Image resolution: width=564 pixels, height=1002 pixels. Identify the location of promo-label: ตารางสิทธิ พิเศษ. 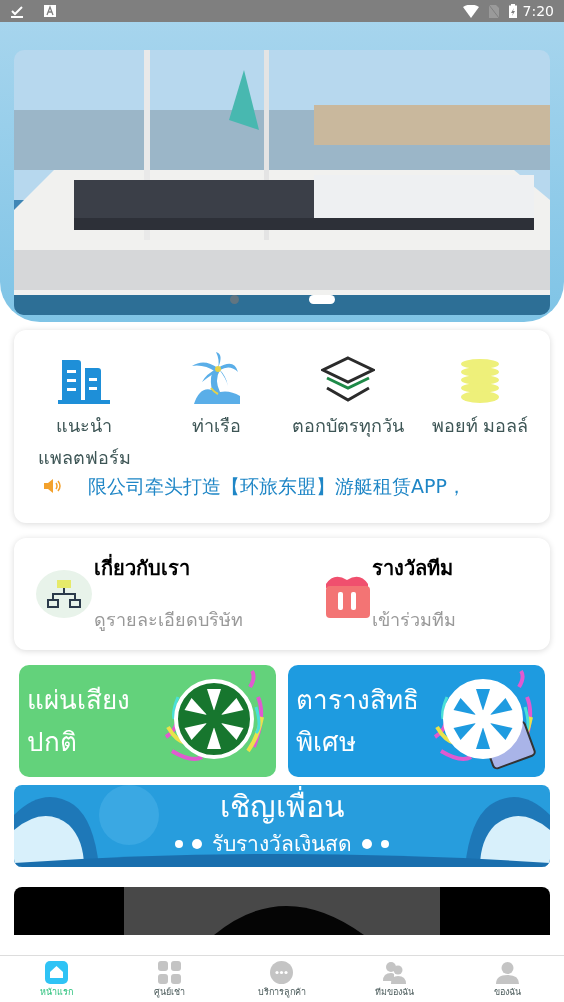
(357, 721).